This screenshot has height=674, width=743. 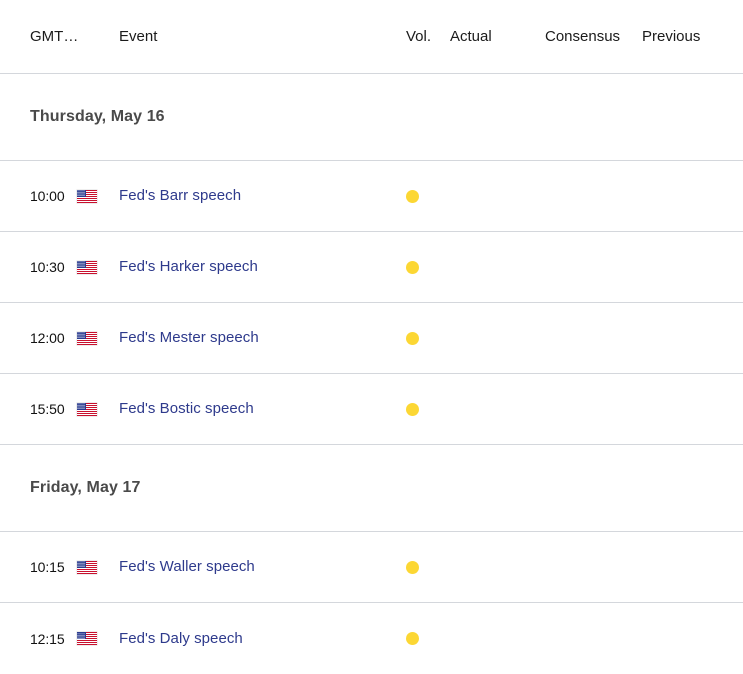 I want to click on column-header-volatility: Vol., so click(x=428, y=36).